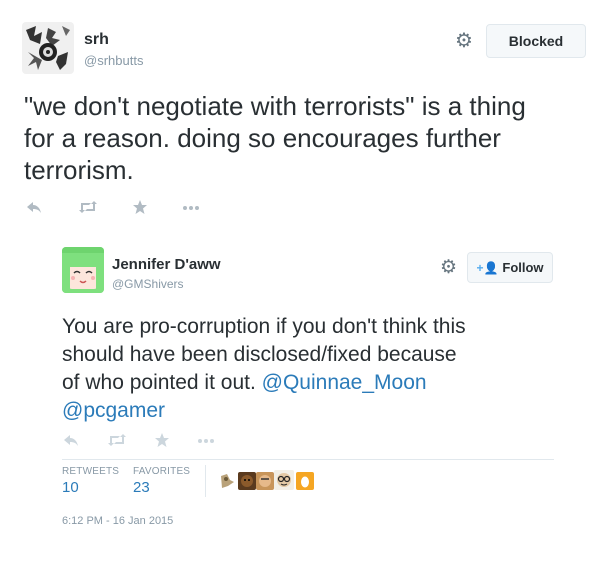 This screenshot has height=565, width=611. Describe the element at coordinates (305, 481) in the screenshot. I see `favoriter-avatar-5-icon` at that location.